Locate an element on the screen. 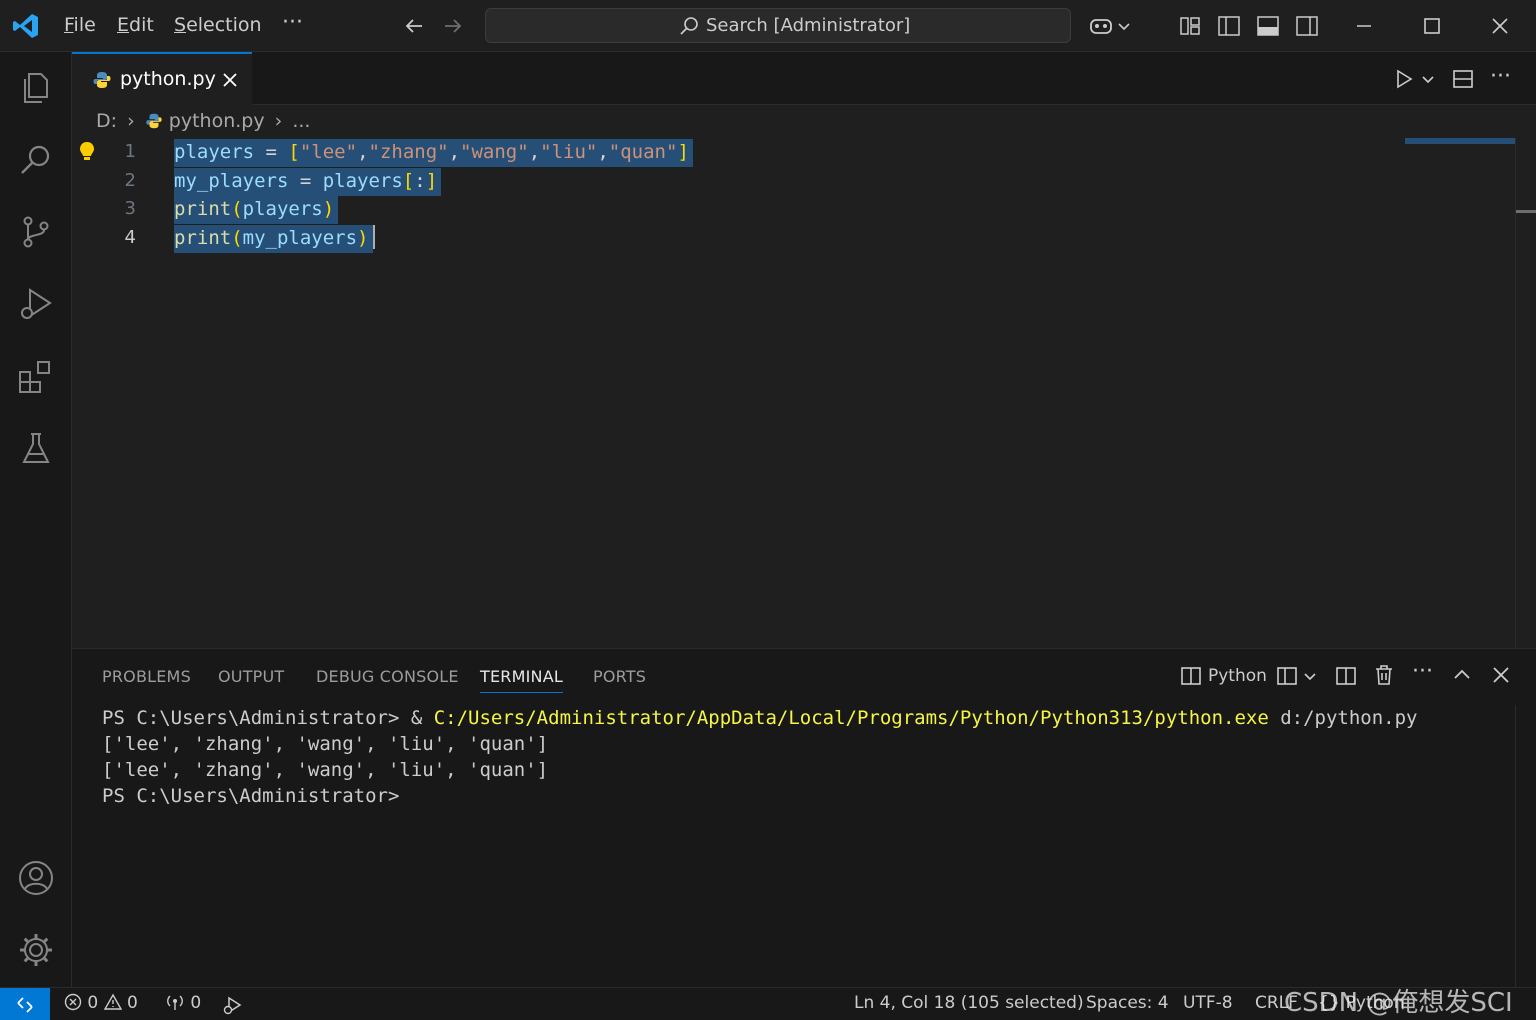 This screenshot has height=1020, width=1536. run-and-debug-icon is located at coordinates (36, 304).